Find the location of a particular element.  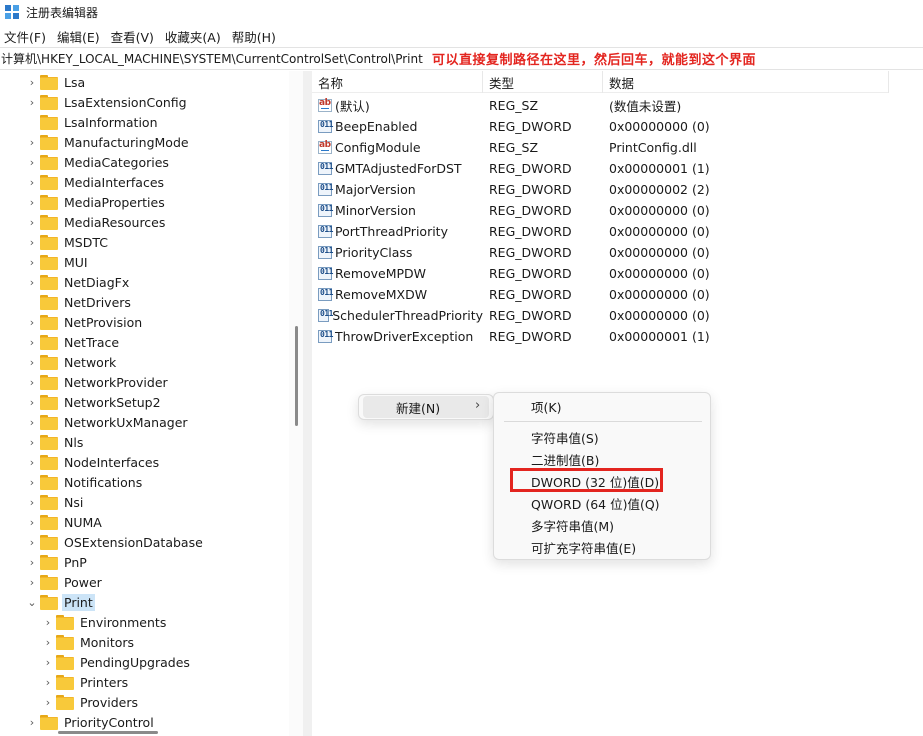

tree-vertical-scrollbar is located at coordinates (296, 403).